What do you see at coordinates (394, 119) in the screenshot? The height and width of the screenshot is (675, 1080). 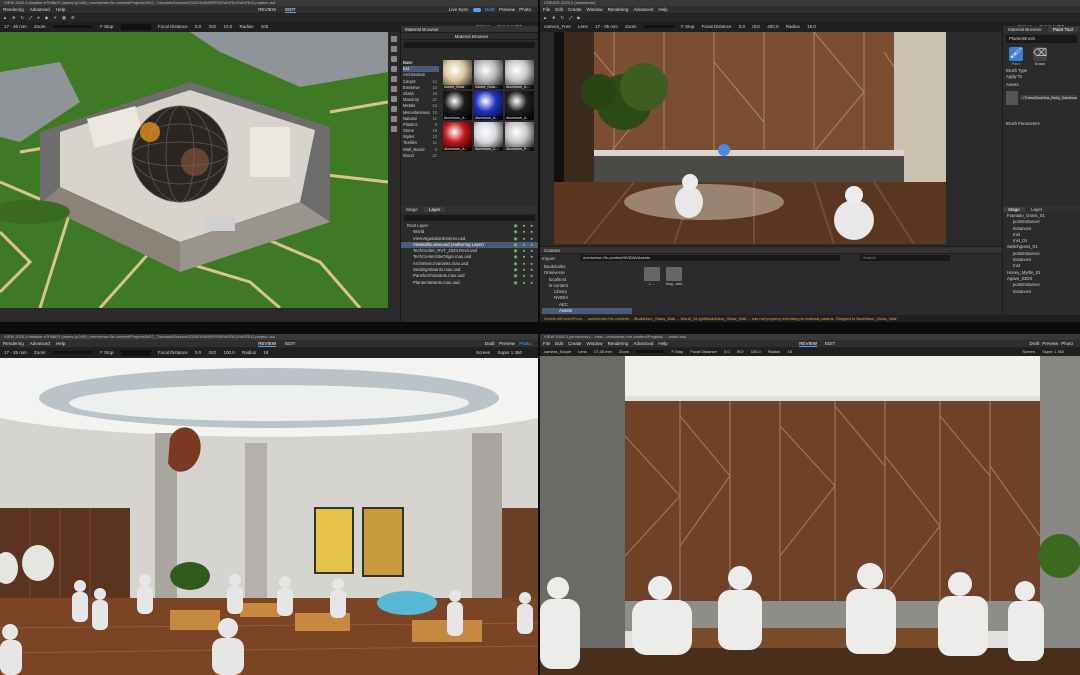 I see `measure-icon` at bounding box center [394, 119].